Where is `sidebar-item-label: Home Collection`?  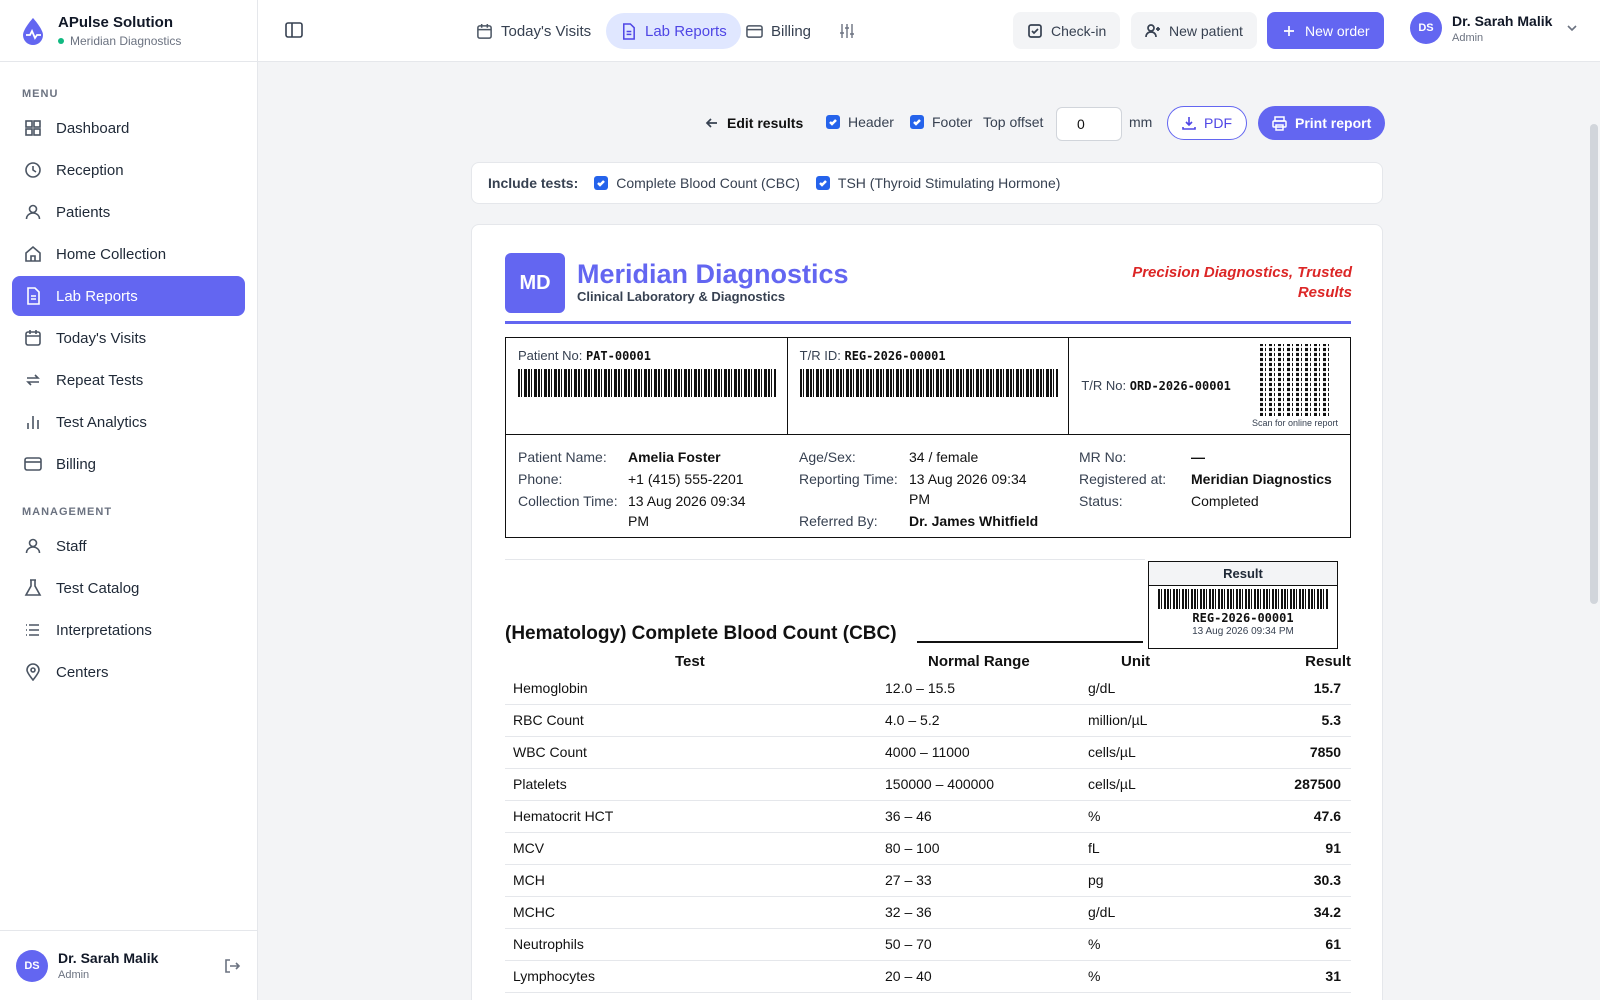 sidebar-item-label: Home Collection is located at coordinates (111, 254).